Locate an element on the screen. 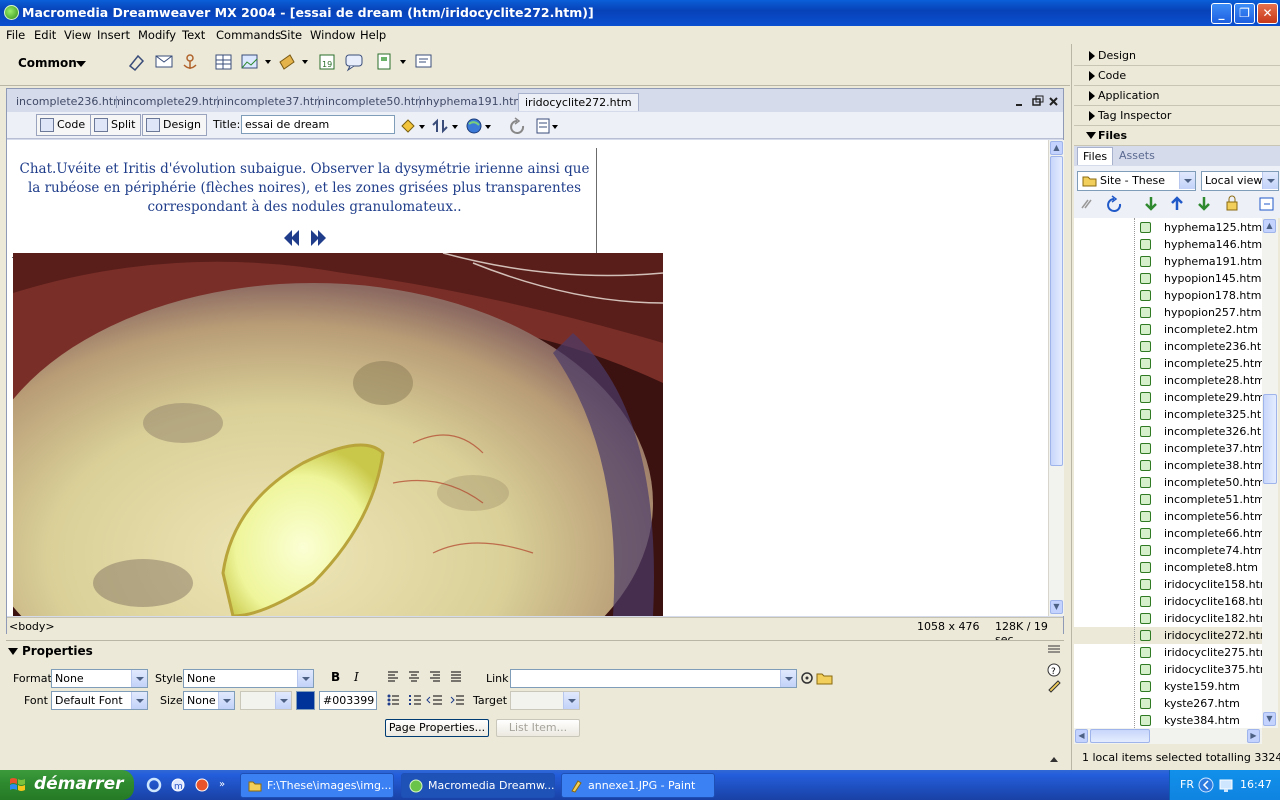 Image resolution: width=1280 pixels, height=800 pixels. panel-tag-inspector: Tag Inspector is located at coordinates (1177, 116).